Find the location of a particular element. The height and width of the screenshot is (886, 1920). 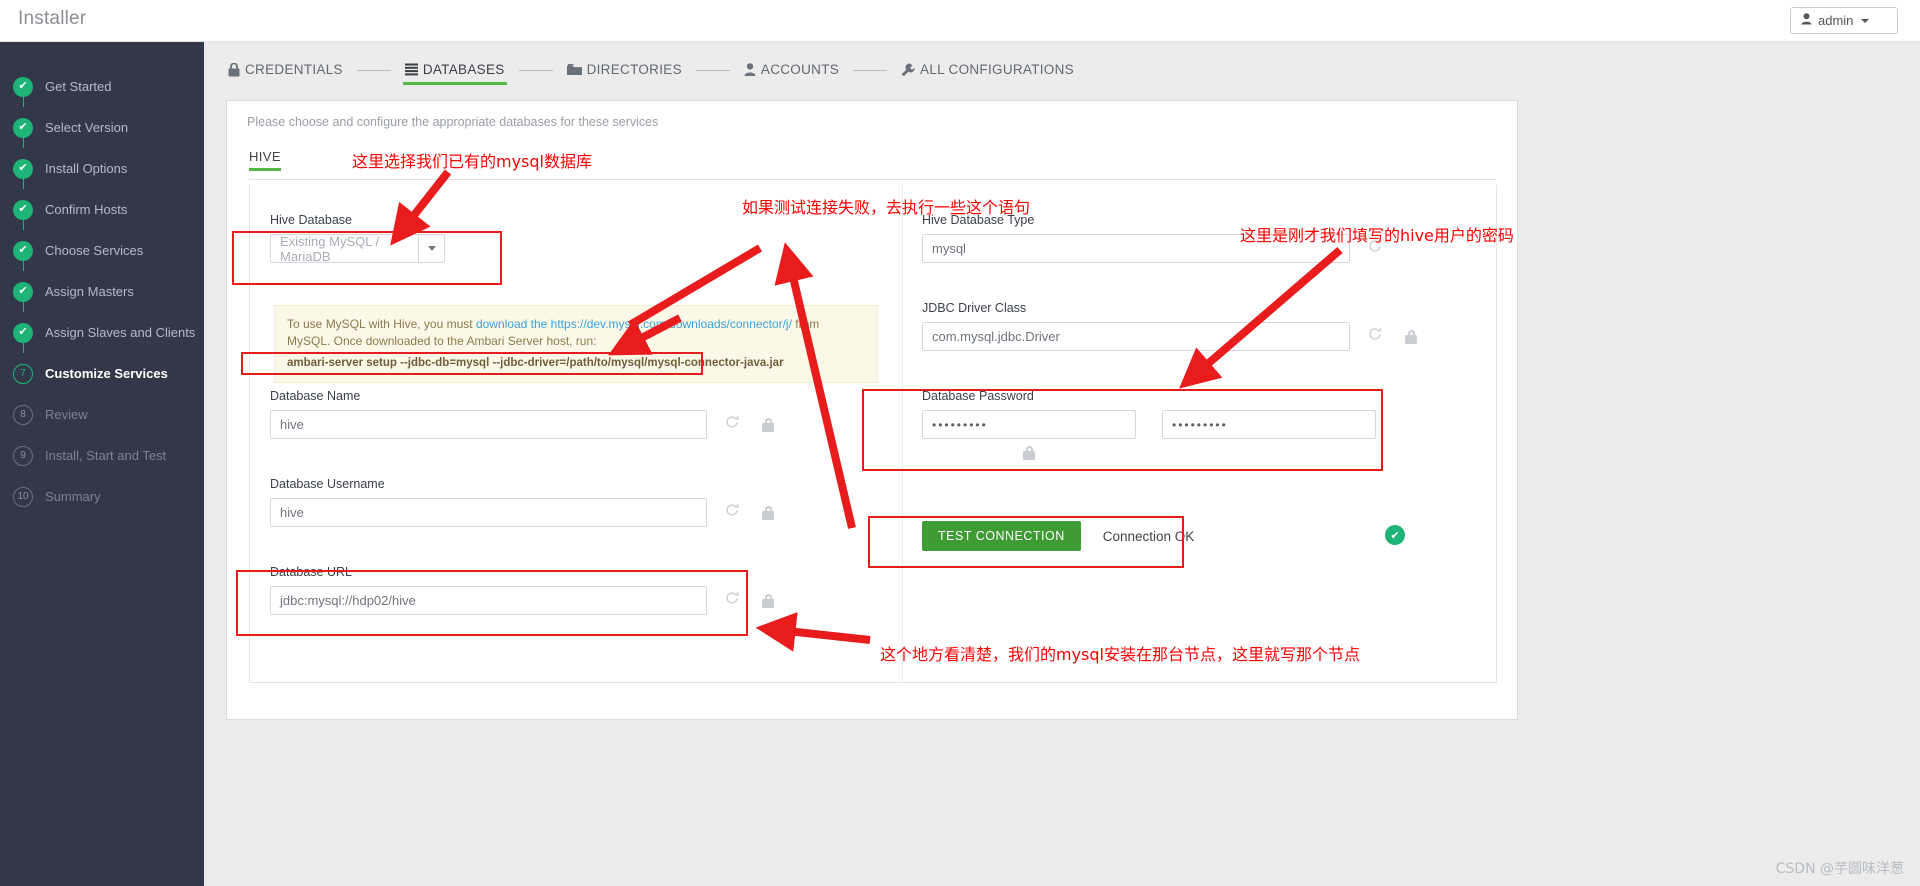

database-username-input: hive is located at coordinates (488, 512).